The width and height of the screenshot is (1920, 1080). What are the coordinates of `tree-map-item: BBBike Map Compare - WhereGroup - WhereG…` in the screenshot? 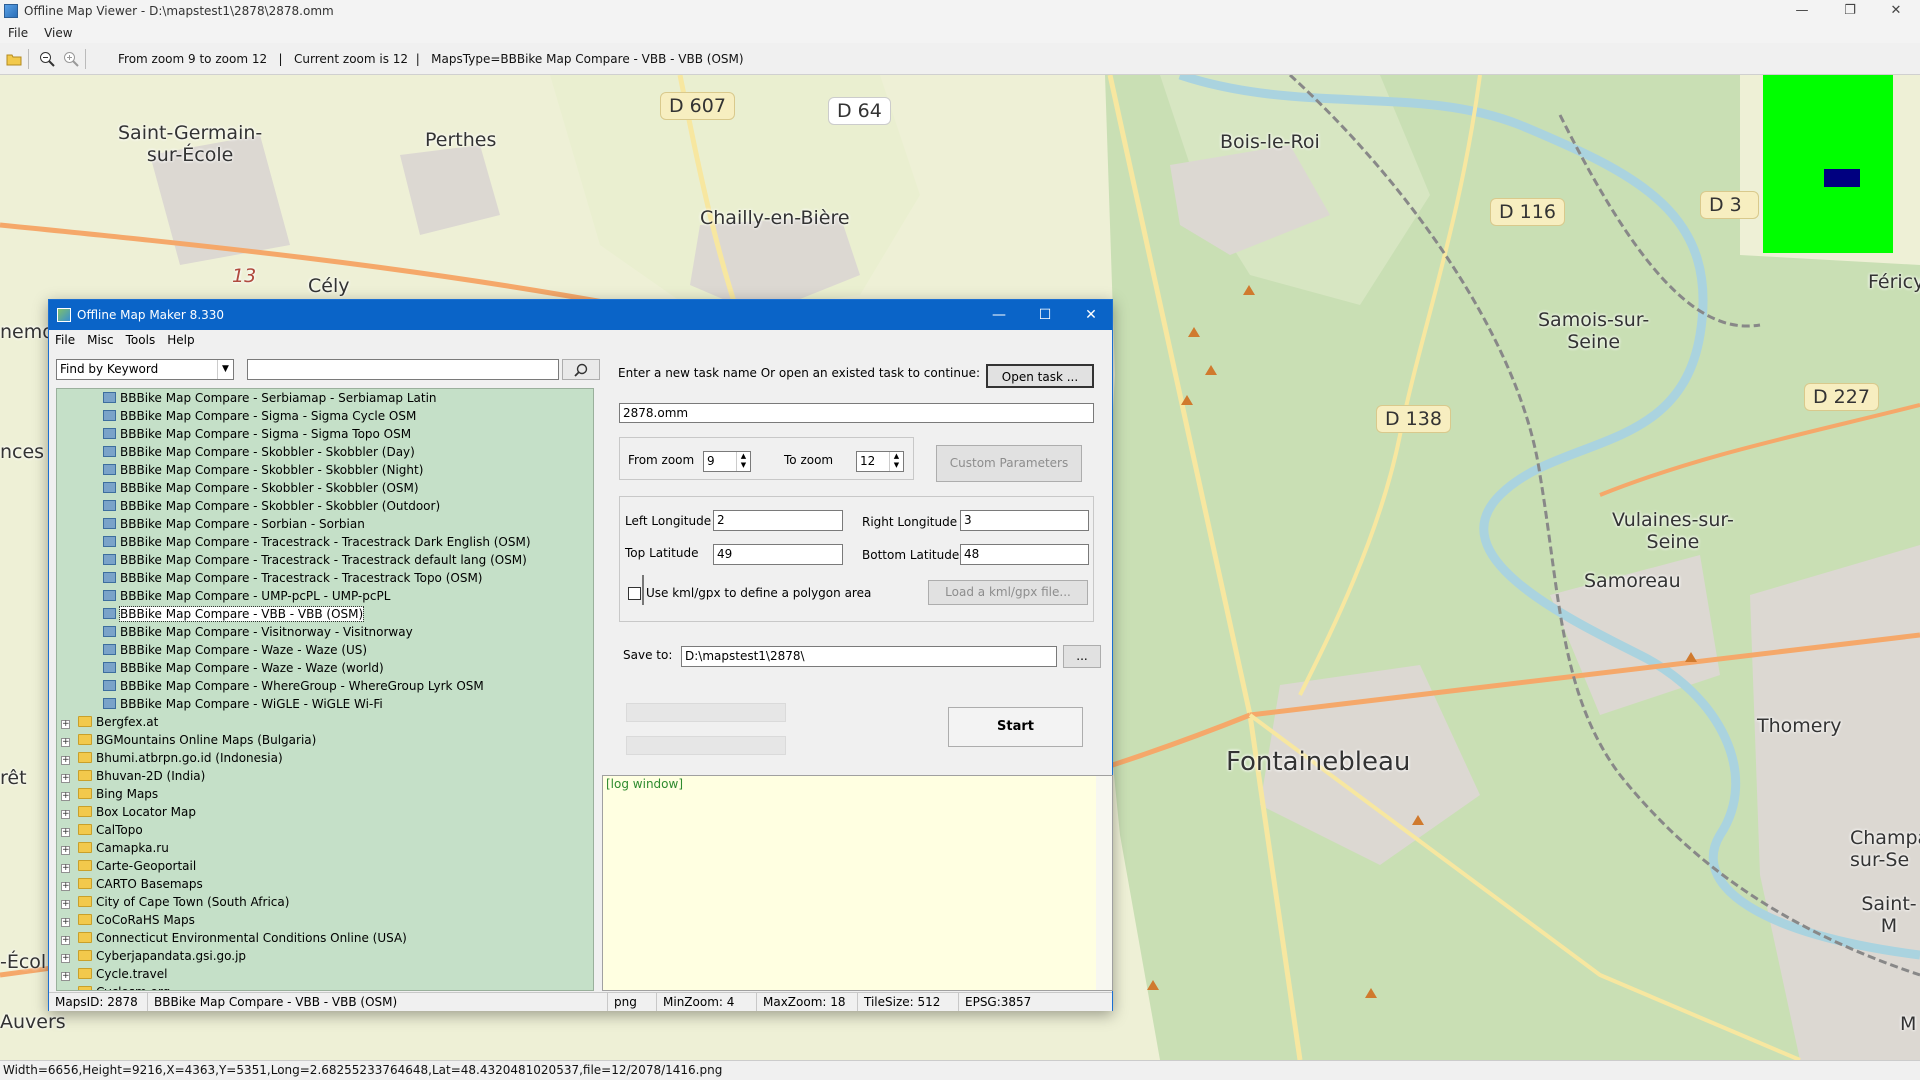 It's located at (293, 686).